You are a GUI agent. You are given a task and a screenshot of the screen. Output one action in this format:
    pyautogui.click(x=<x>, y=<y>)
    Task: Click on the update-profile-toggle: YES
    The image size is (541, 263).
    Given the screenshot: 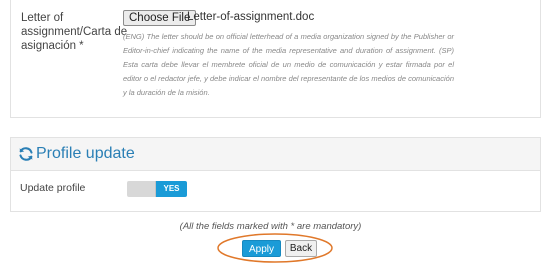 What is the action you would take?
    pyautogui.click(x=157, y=189)
    